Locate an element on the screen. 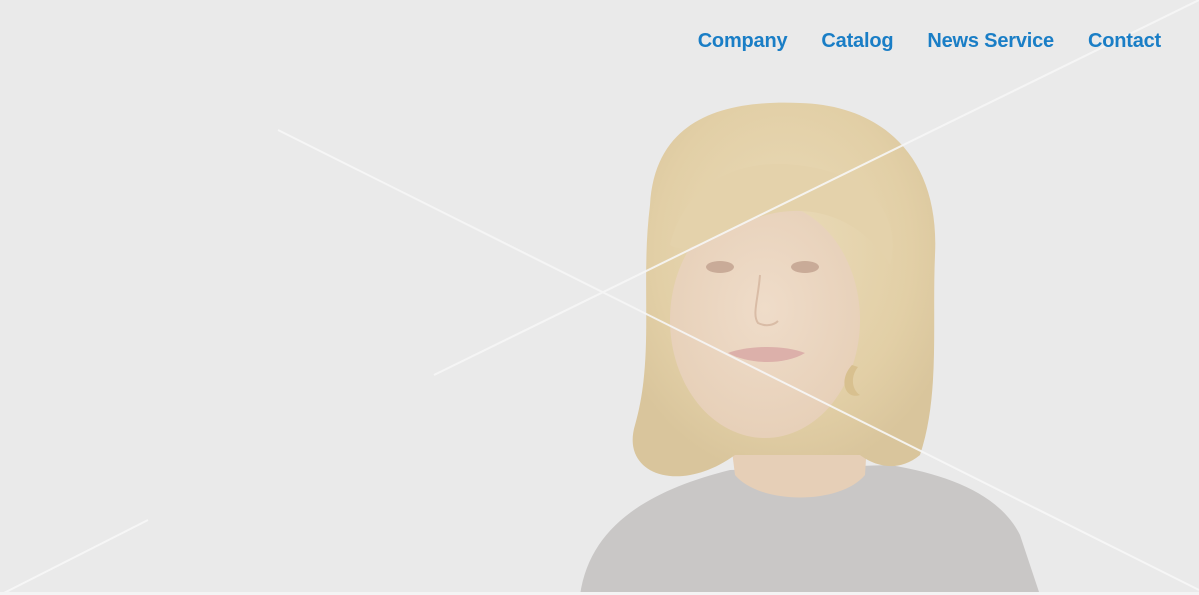 The width and height of the screenshot is (1199, 595). nav-item-company: Company is located at coordinates (743, 41).